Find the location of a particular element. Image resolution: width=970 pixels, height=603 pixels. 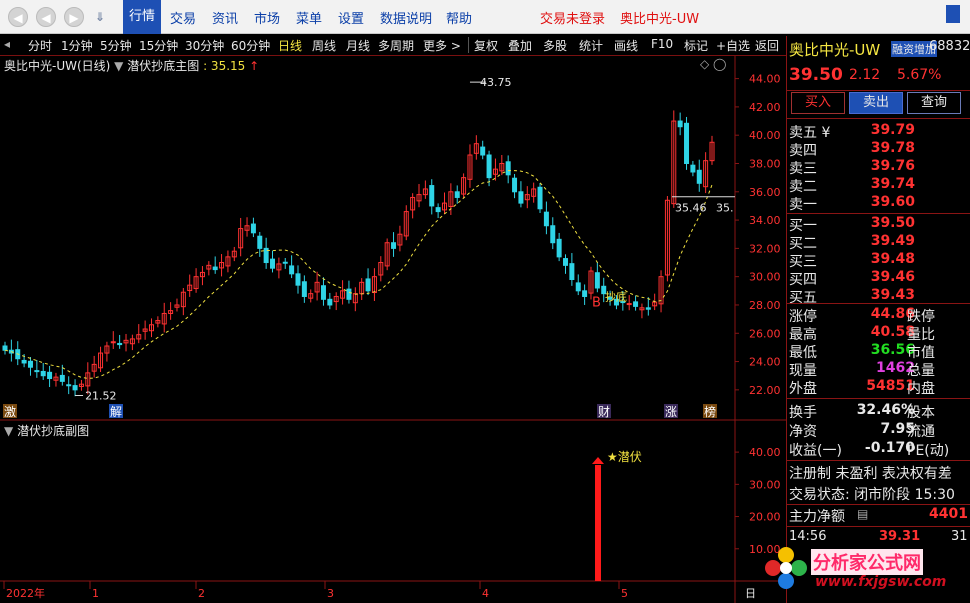

period-daily: 日线 is located at coordinates (290, 45).